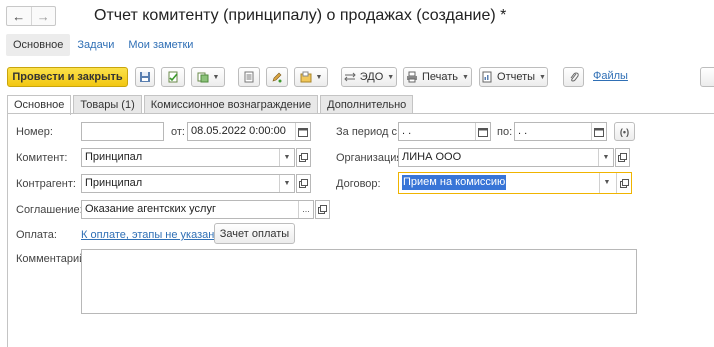 The image size is (714, 347). Describe the element at coordinates (368, 132) in the screenshot. I see `period-from-label: За период с:` at that location.